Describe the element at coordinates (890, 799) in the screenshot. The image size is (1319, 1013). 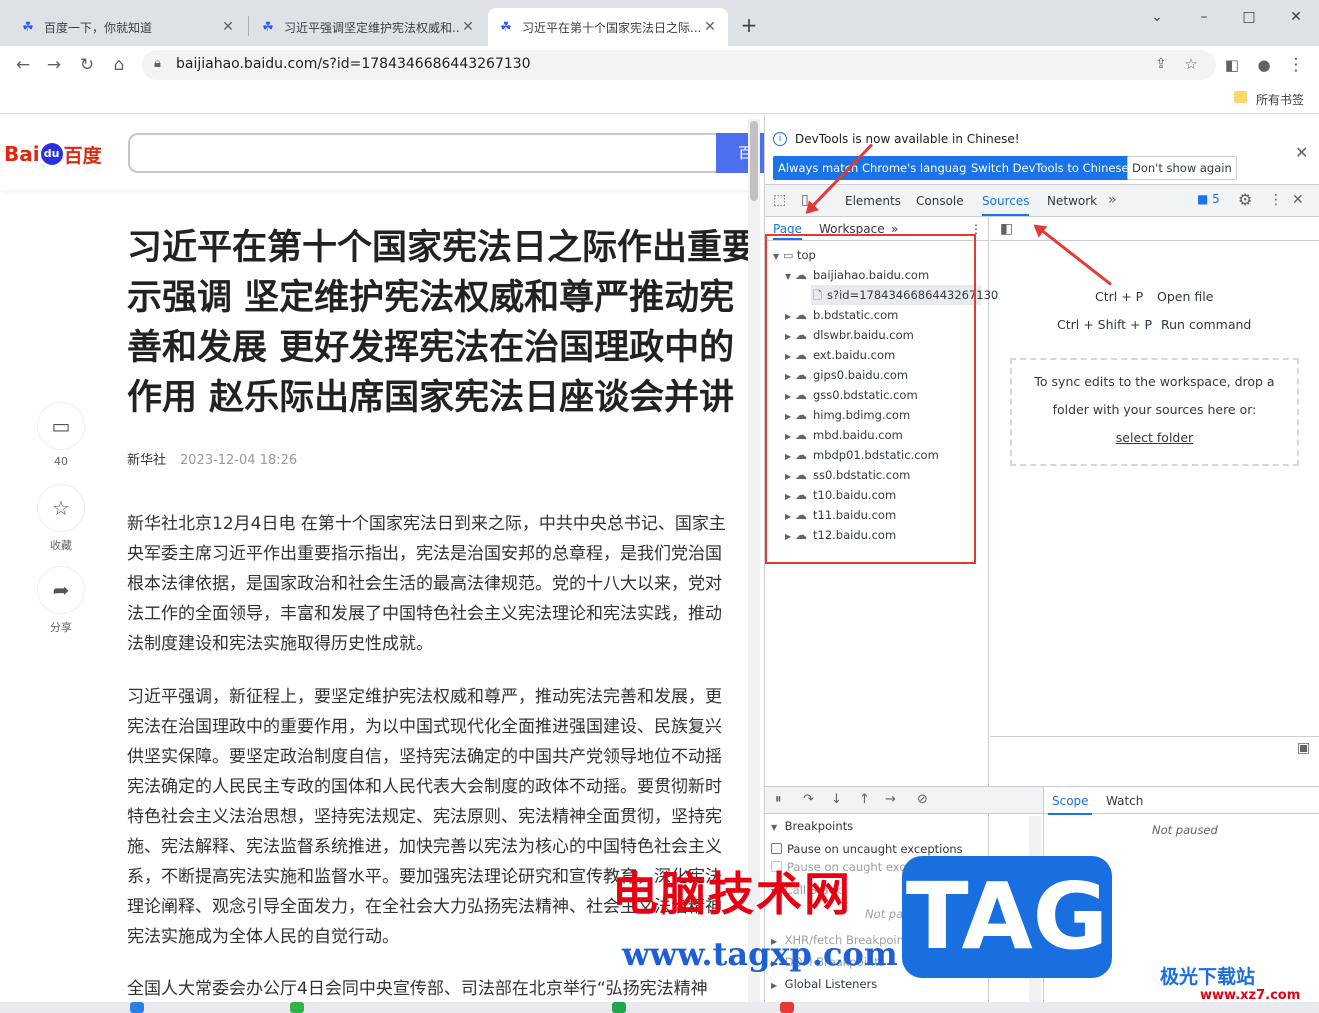
I see `step-icon: →` at that location.